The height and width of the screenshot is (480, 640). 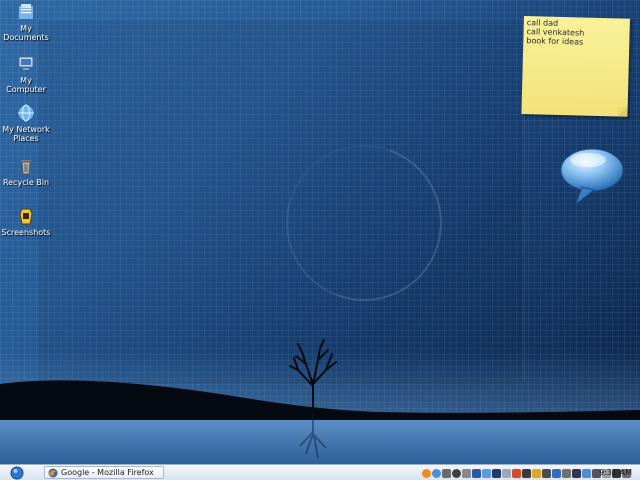 What do you see at coordinates (26, 33) in the screenshot?
I see `desktop-icon-label: My Documents` at bounding box center [26, 33].